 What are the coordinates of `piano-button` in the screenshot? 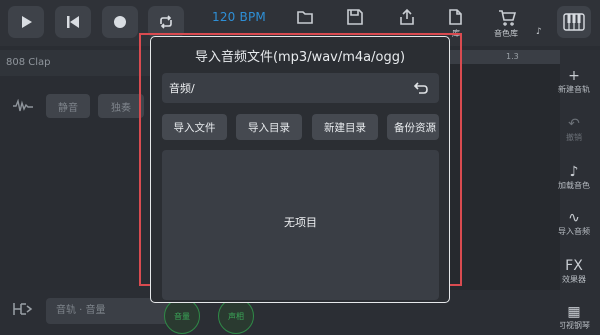 It's located at (574, 22).